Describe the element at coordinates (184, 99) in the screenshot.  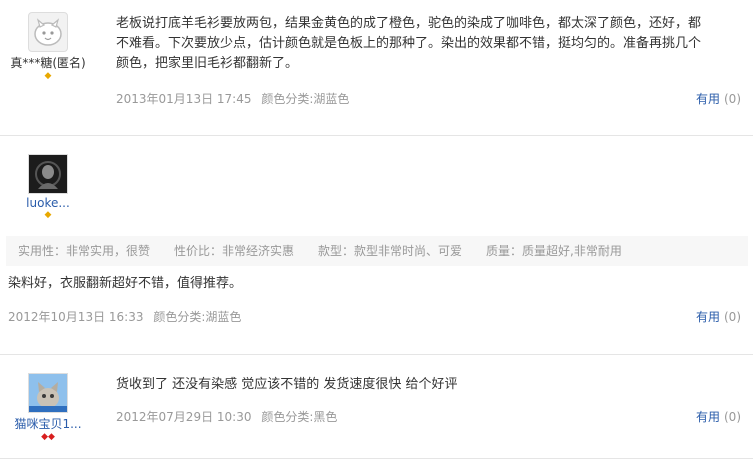
I see `review-date: 2013年01月13日 17:45` at that location.